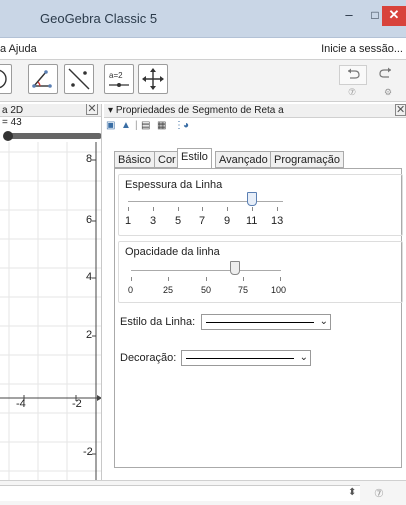  I want to click on tab-programacao: Programação, so click(307, 159).